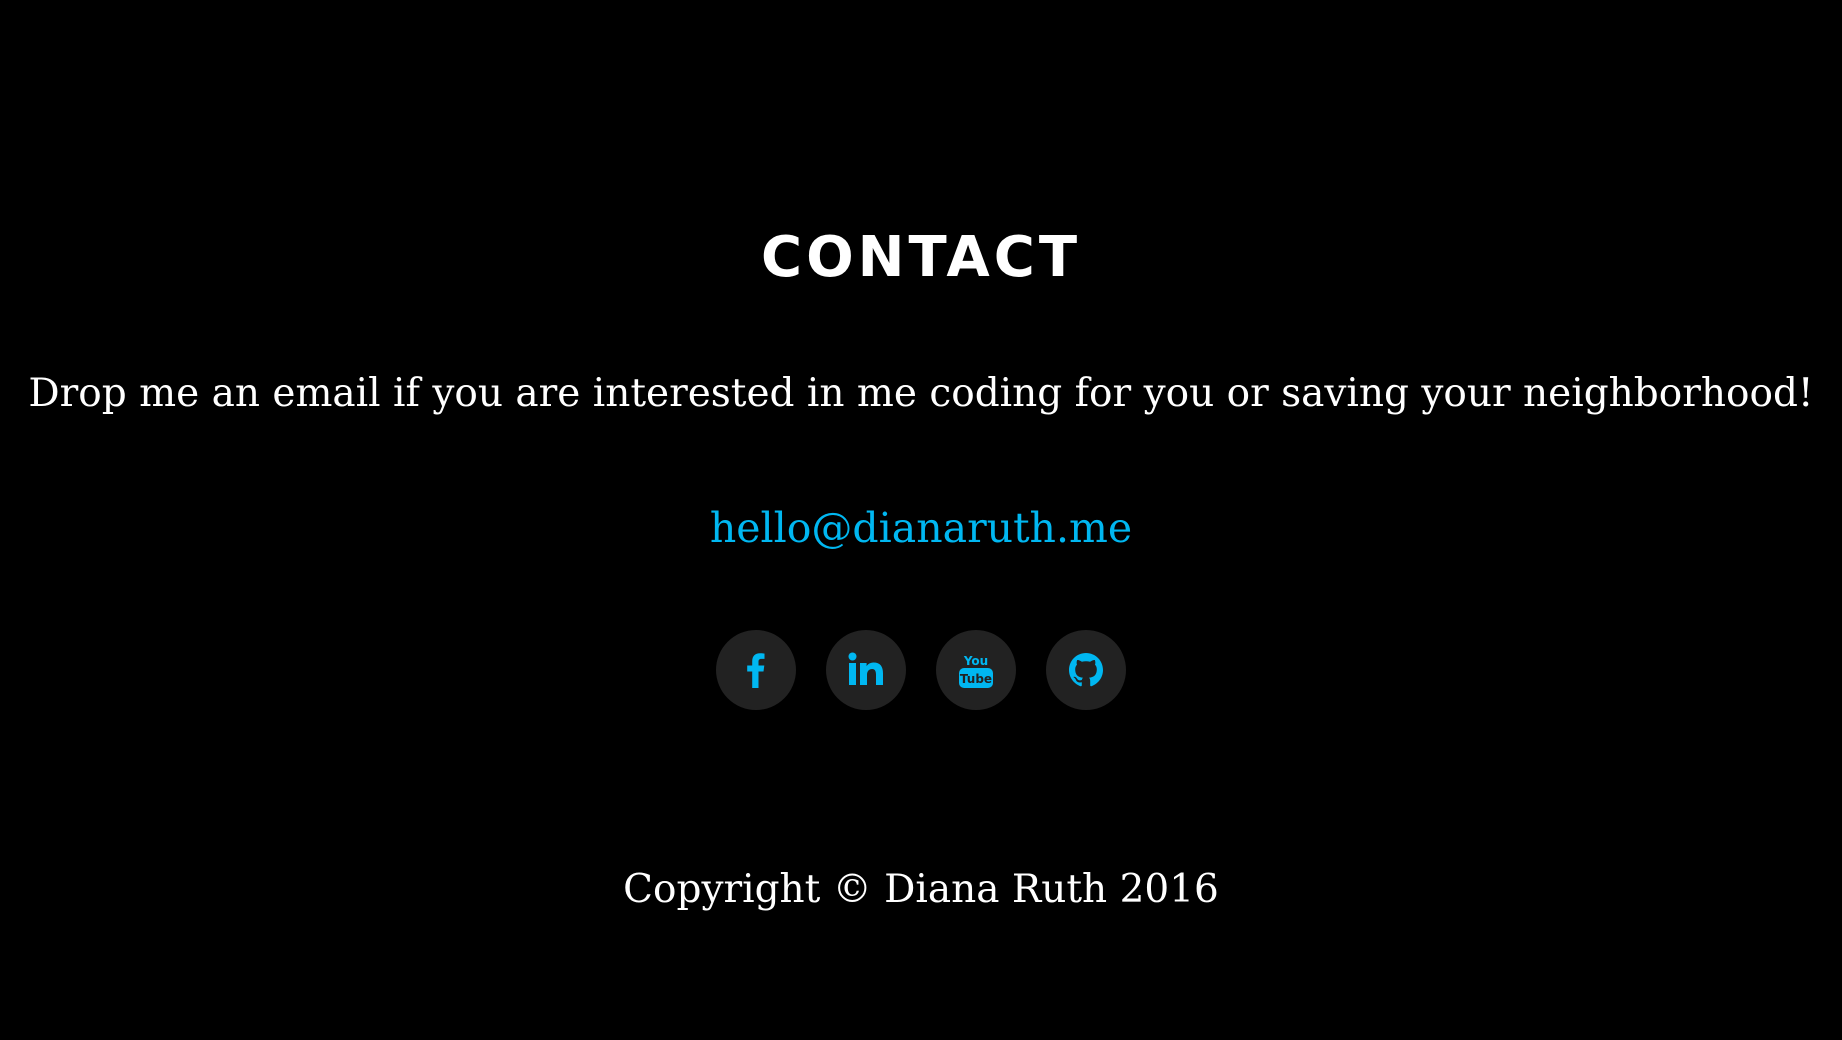 The width and height of the screenshot is (1842, 1040). I want to click on linkedin-icon, so click(865, 668).